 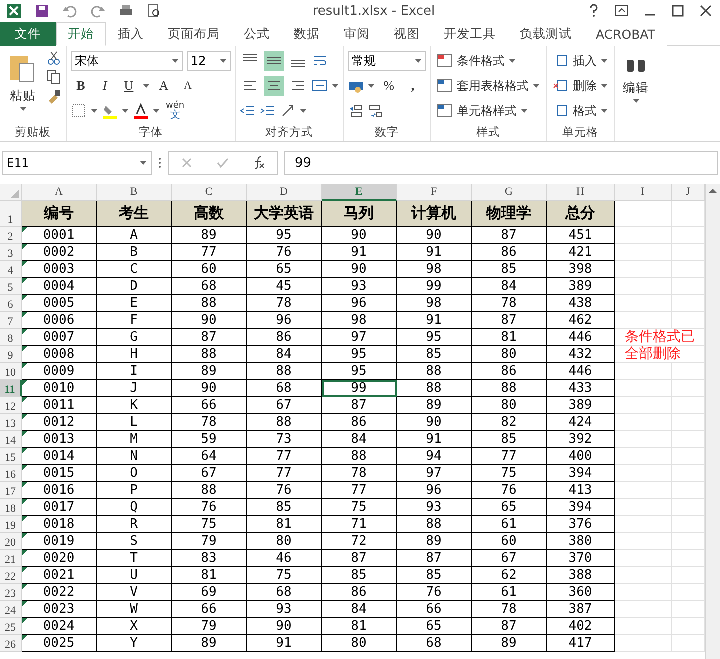 I want to click on underline-button: U, so click(x=129, y=86).